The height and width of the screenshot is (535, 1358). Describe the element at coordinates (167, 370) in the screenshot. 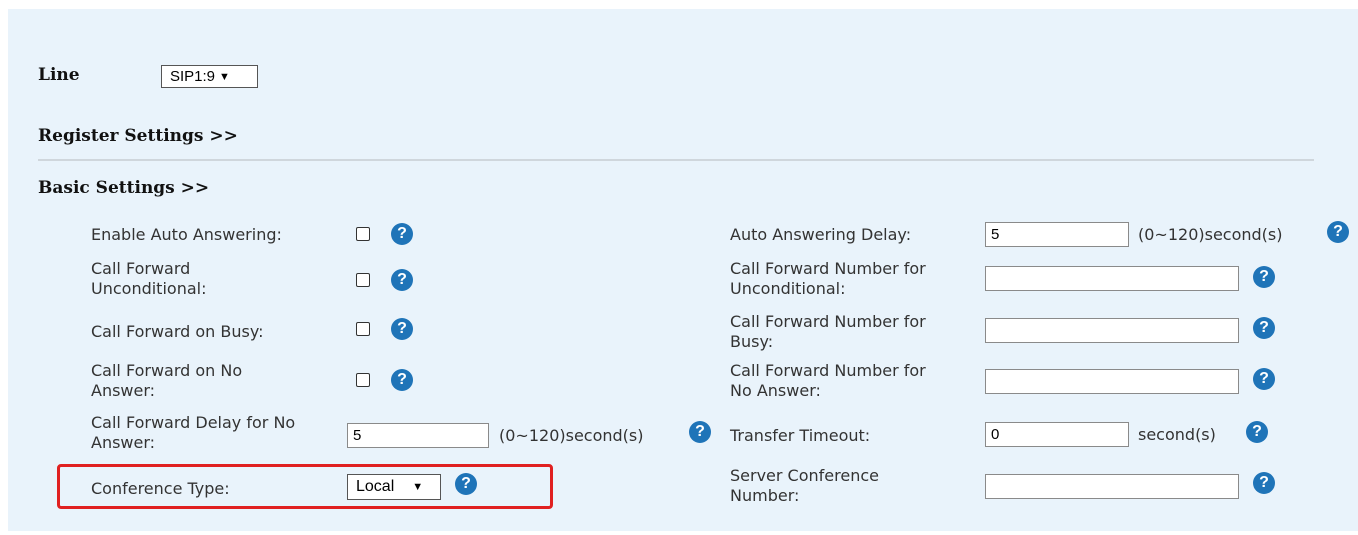

I see `cf-no-answer-label-line1: Call Forward on No` at that location.